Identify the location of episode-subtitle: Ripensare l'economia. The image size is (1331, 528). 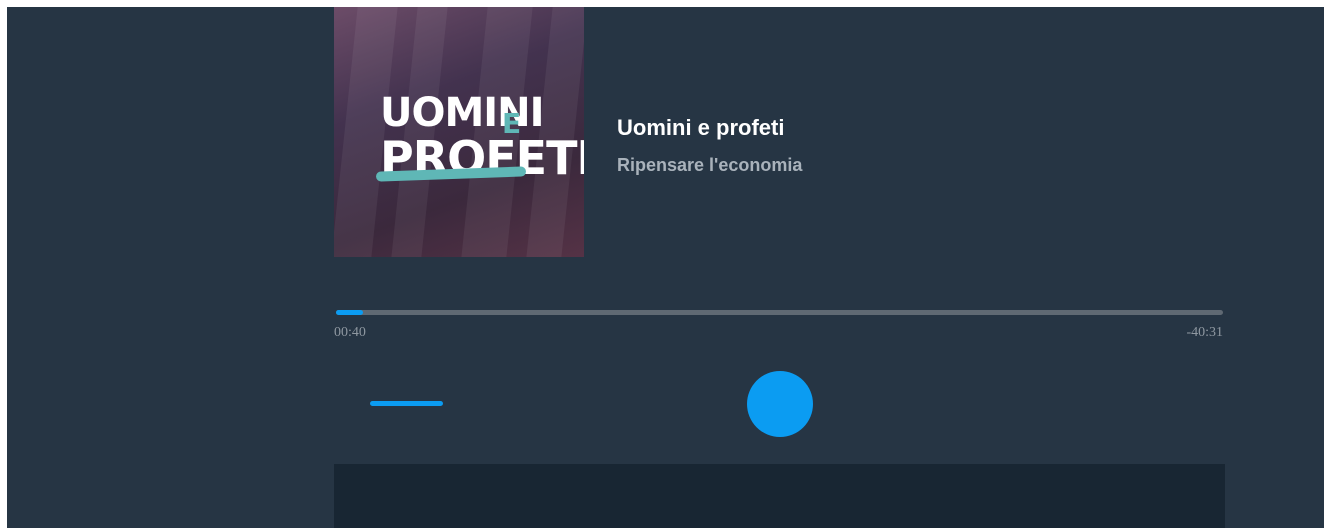
(710, 165).